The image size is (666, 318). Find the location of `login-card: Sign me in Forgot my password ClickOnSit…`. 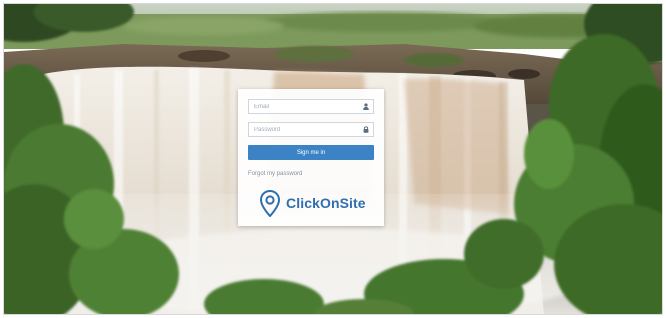

login-card: Sign me in Forgot my password ClickOnSit… is located at coordinates (311, 157).